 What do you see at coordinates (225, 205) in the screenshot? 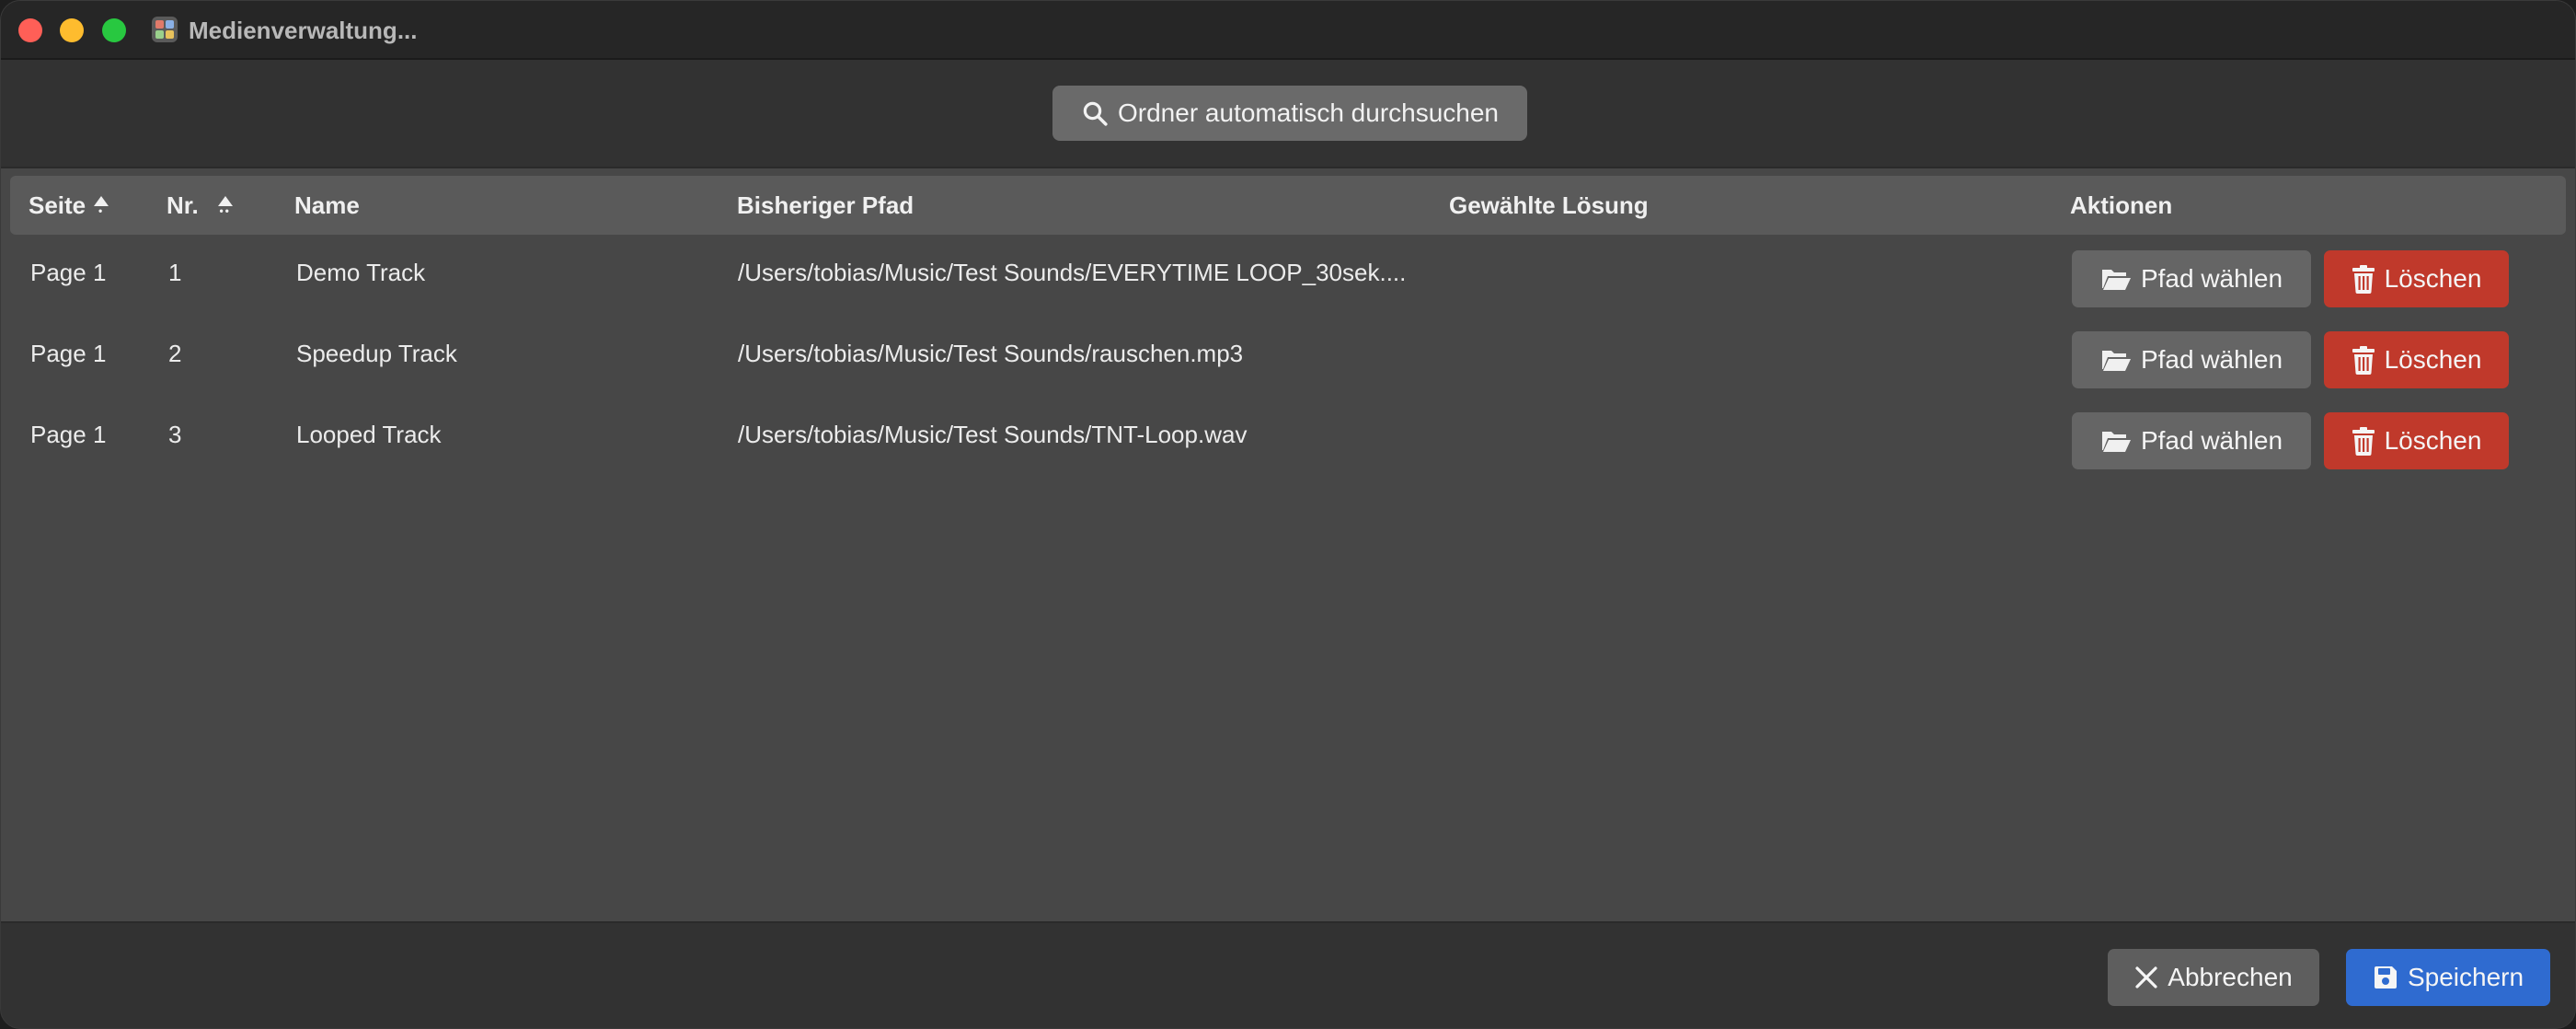
I see `sort-icon: ••` at bounding box center [225, 205].